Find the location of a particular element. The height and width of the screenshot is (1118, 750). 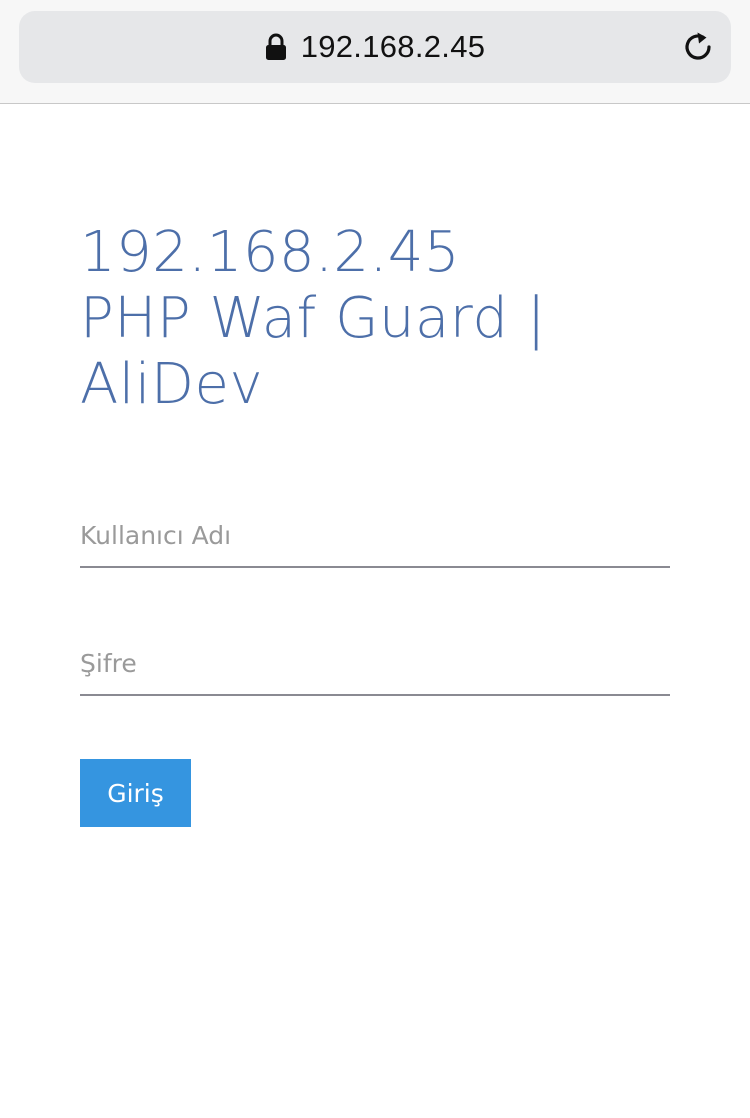

address-url: 192.168.2.45 is located at coordinates (393, 46).